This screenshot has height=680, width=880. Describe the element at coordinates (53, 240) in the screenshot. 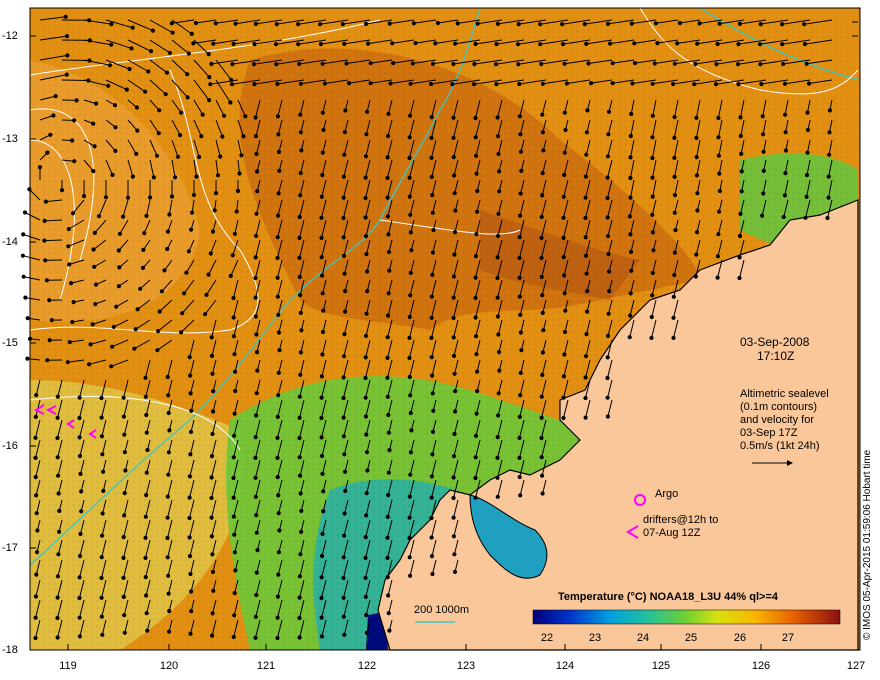

I see `velocity-arrow` at that location.